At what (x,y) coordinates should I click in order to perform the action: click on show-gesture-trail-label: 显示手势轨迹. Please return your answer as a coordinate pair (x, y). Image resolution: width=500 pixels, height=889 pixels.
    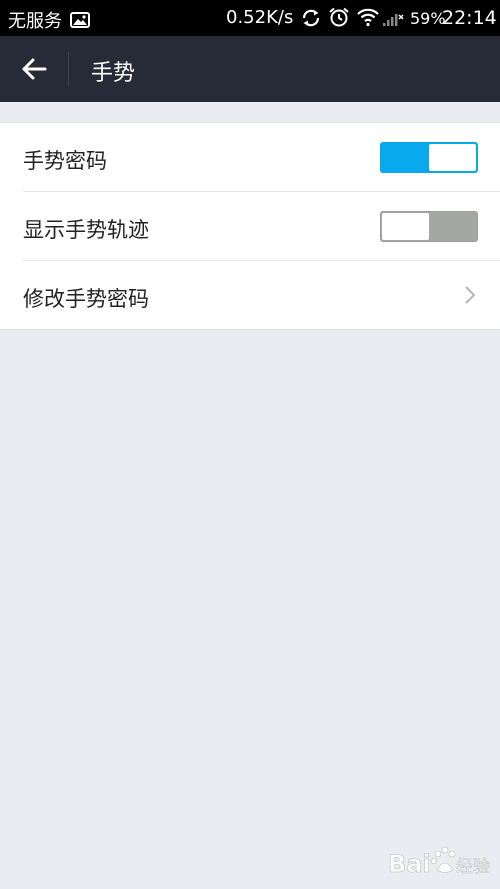
    Looking at the image, I should click on (86, 230).